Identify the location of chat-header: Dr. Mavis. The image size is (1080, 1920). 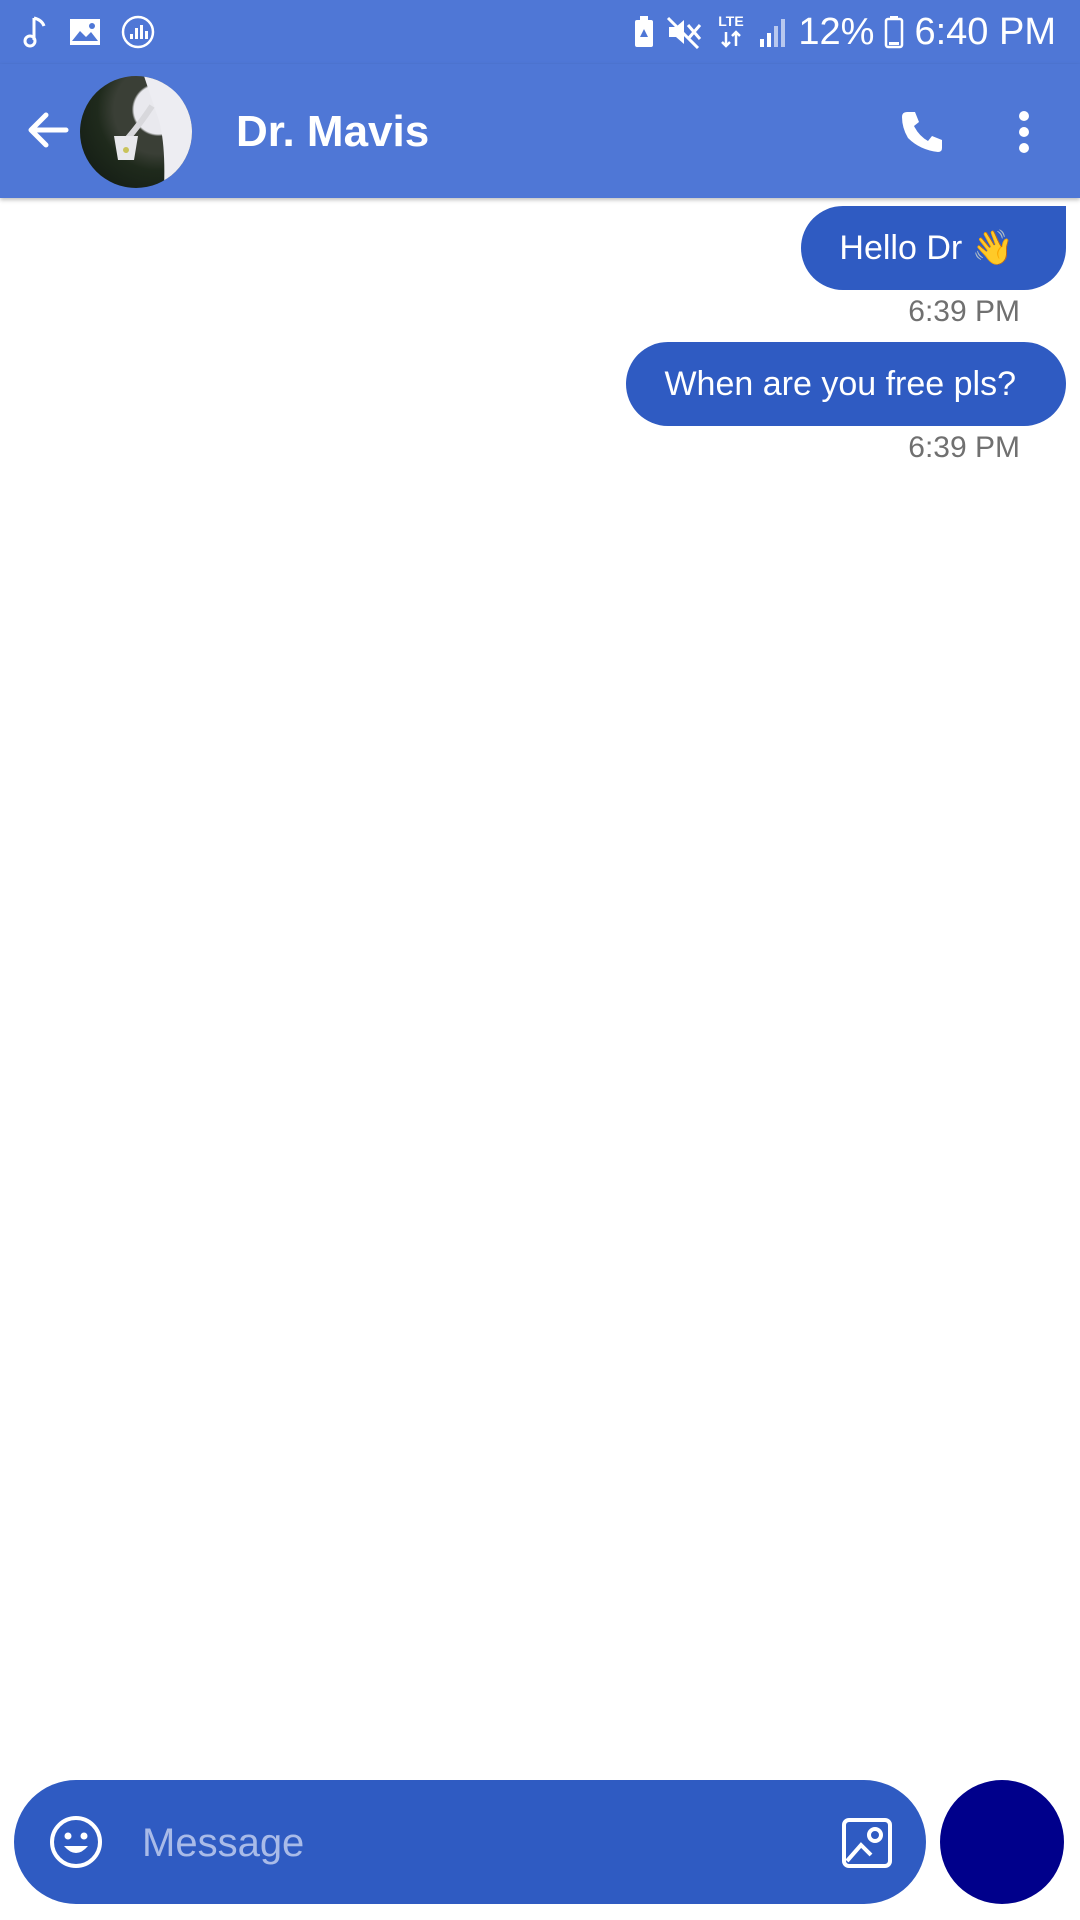
(540, 131).